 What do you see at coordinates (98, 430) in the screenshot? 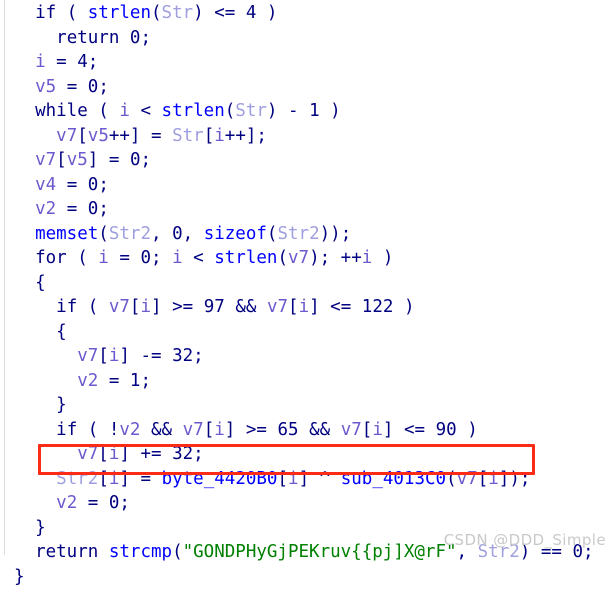
I see `token-pun: ( !` at bounding box center [98, 430].